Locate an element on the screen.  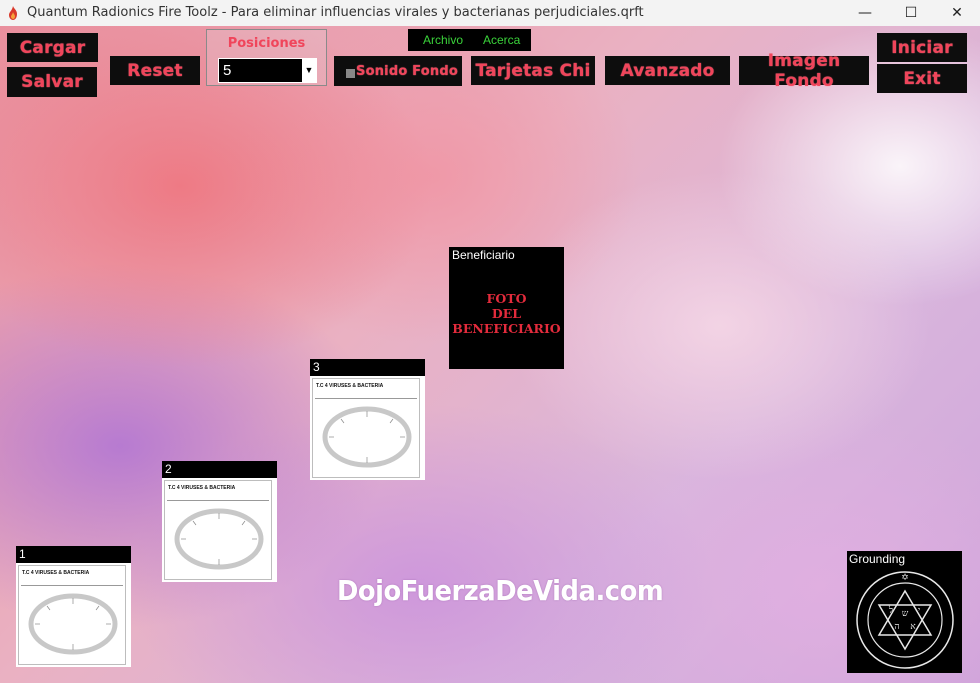
svg-text: י is located at coordinates (919, 611).